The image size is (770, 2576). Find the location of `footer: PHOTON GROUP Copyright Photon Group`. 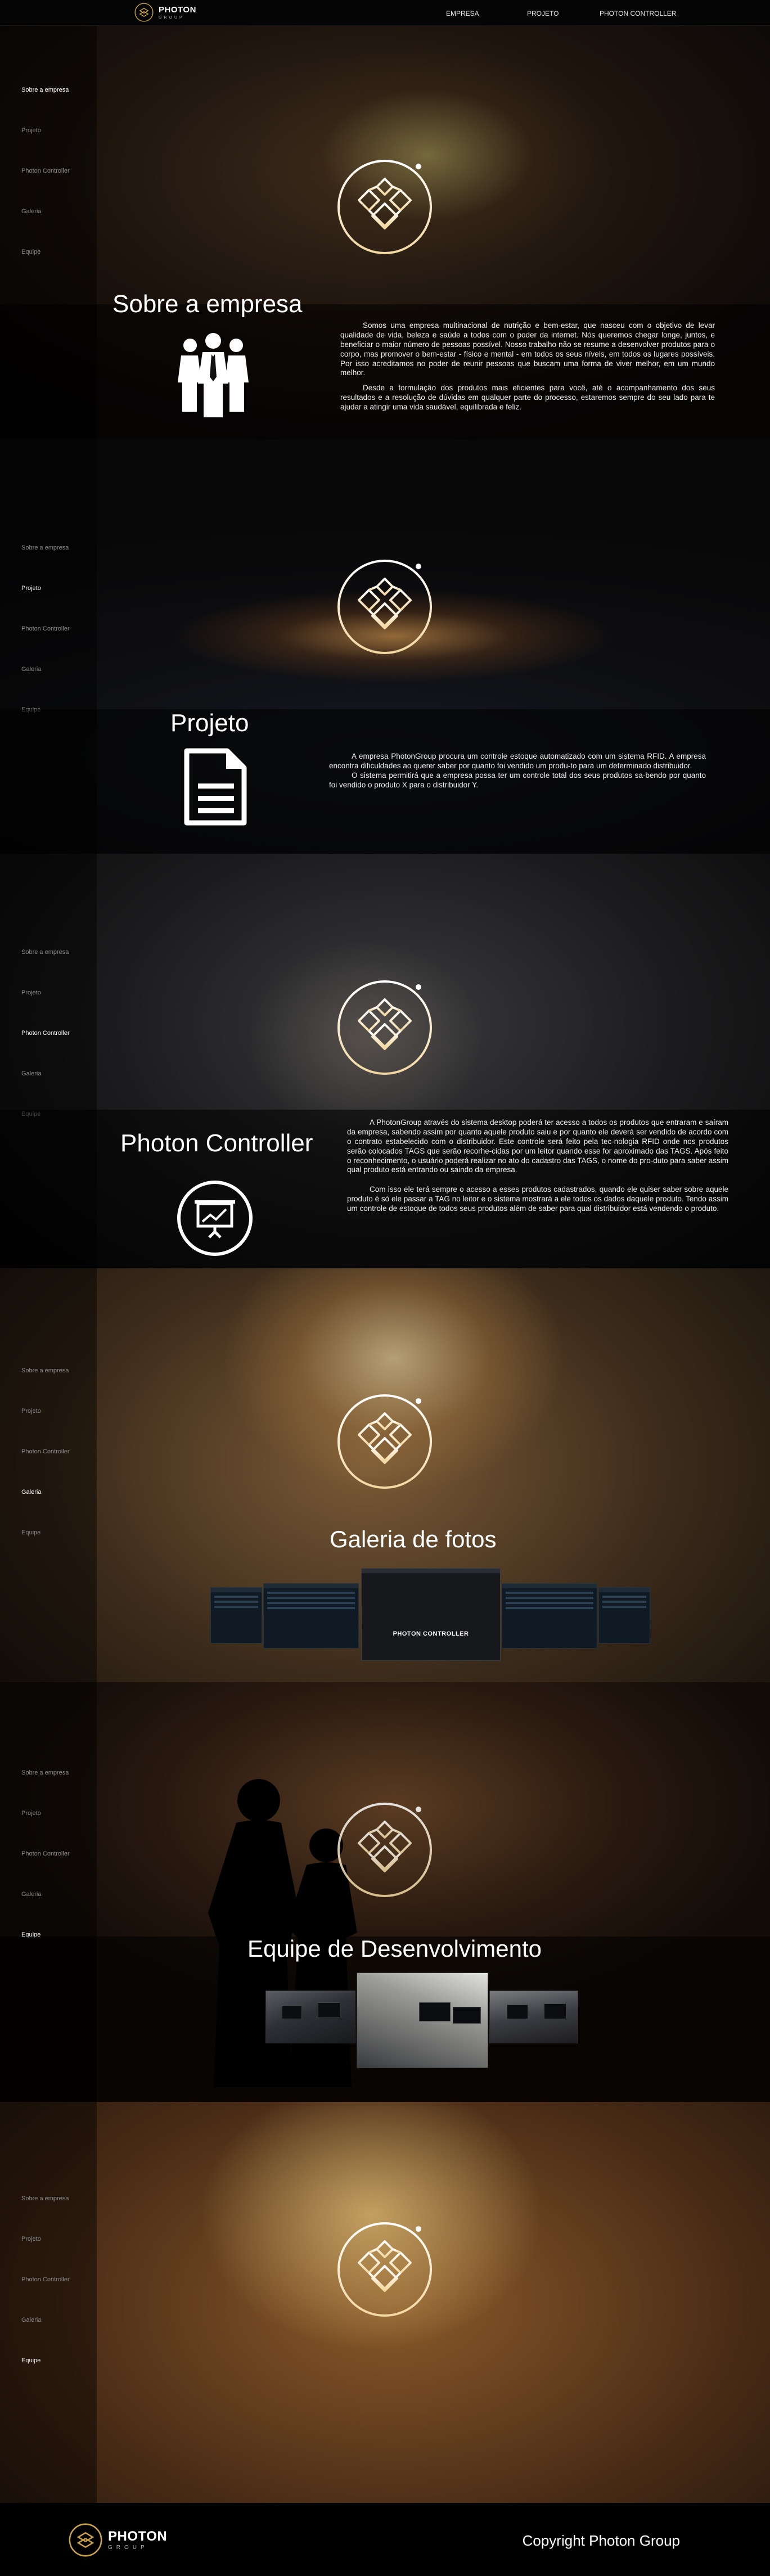

footer: PHOTON GROUP Copyright Photon Group is located at coordinates (385, 2539).